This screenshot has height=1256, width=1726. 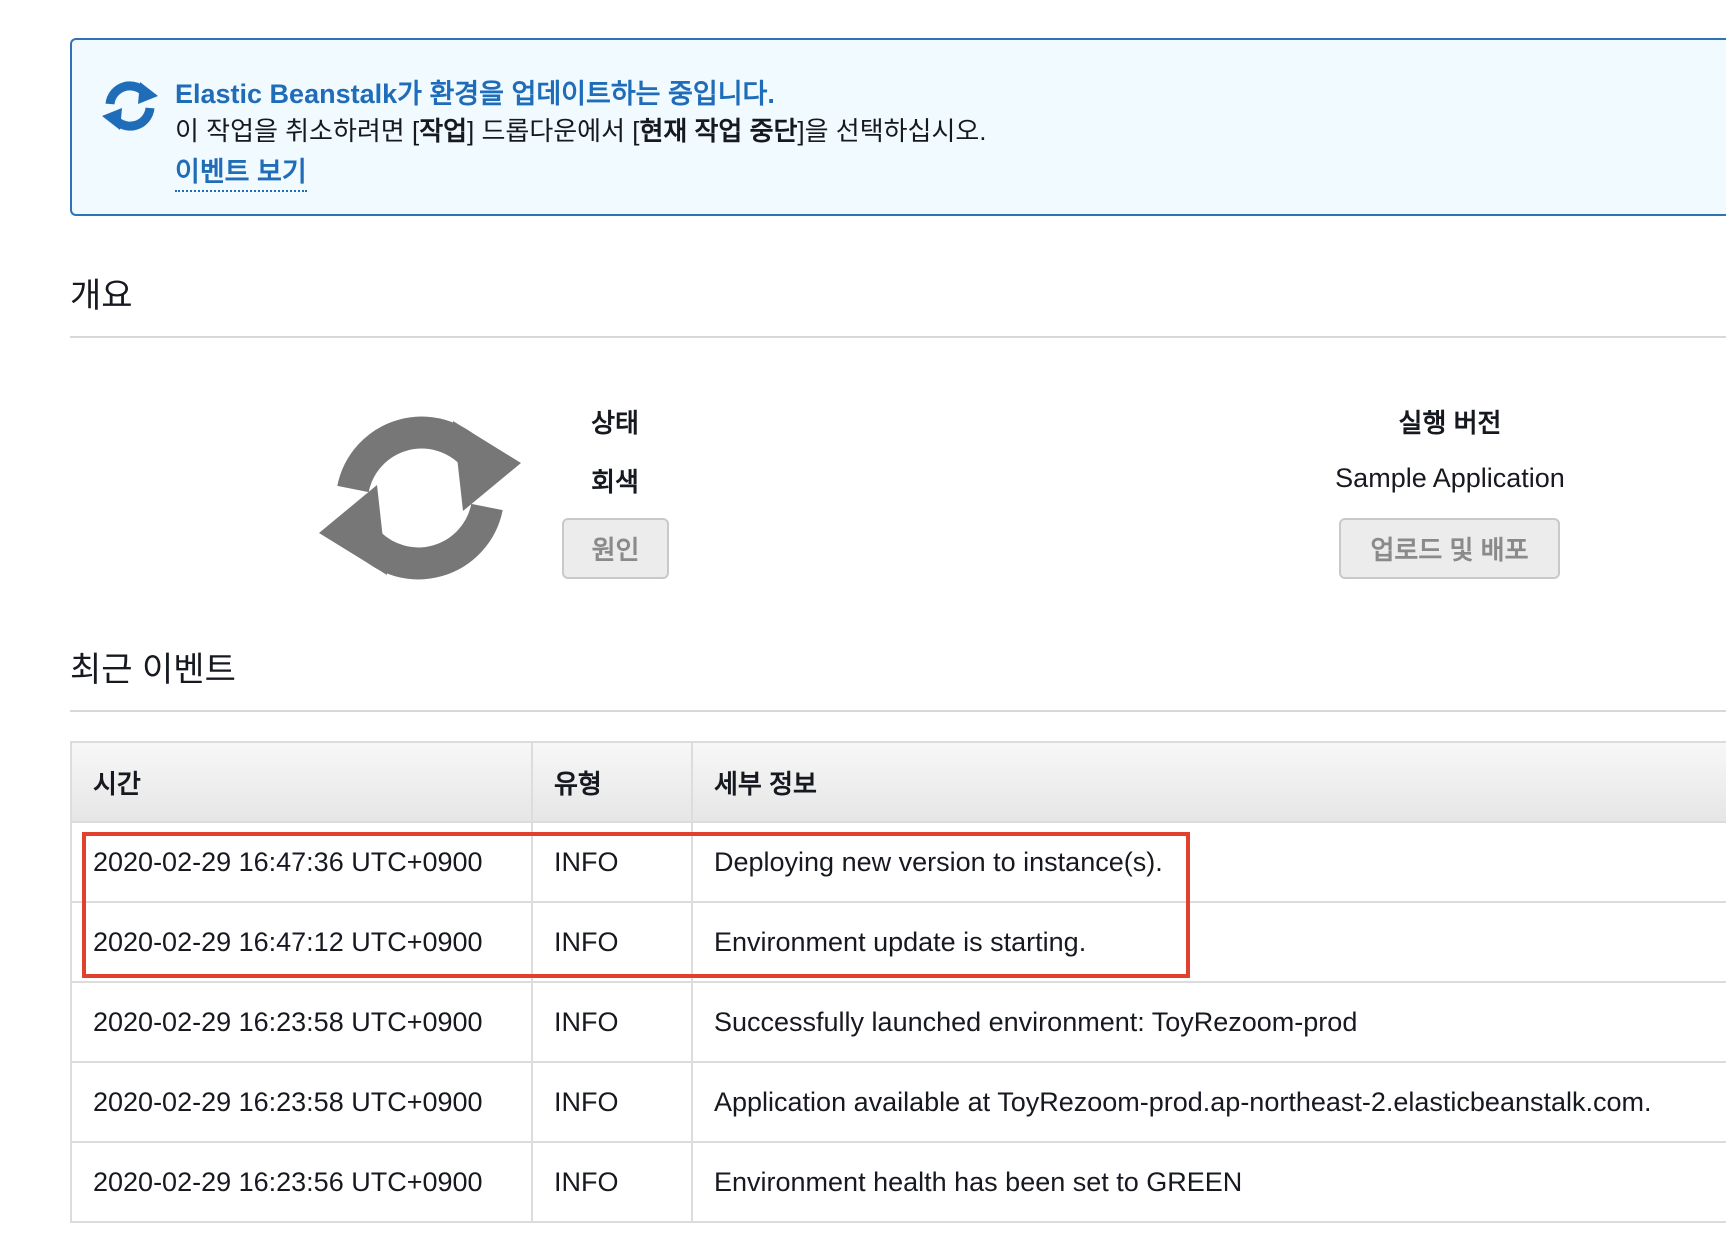 I want to click on events-table-header: 시간 유형 세부 정보, so click(x=898, y=782).